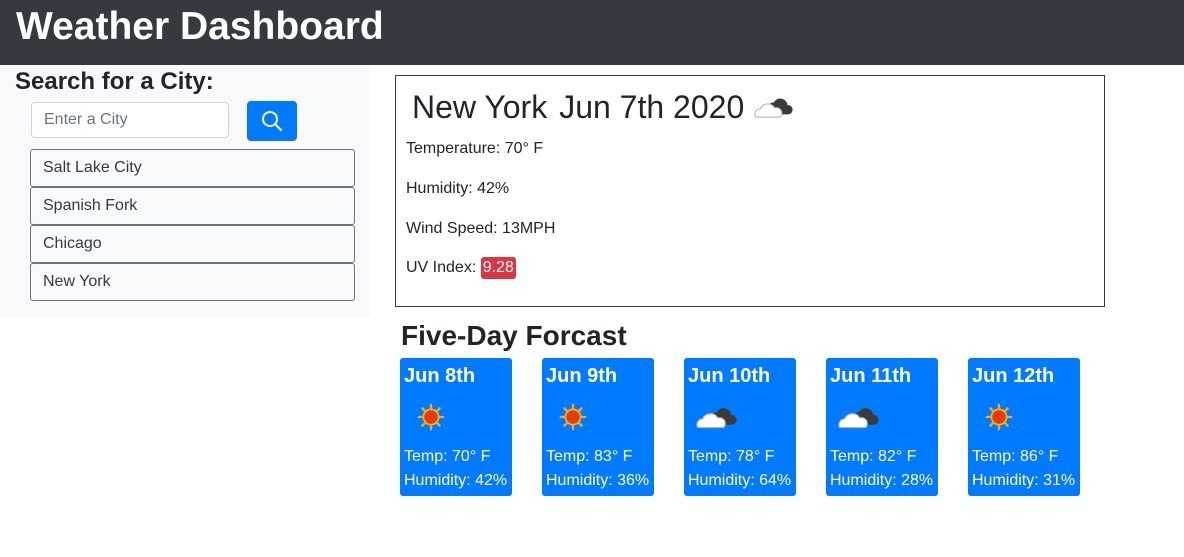 This screenshot has height=557, width=1184. I want to click on current-humidity: Humidity: 42%, so click(458, 188).